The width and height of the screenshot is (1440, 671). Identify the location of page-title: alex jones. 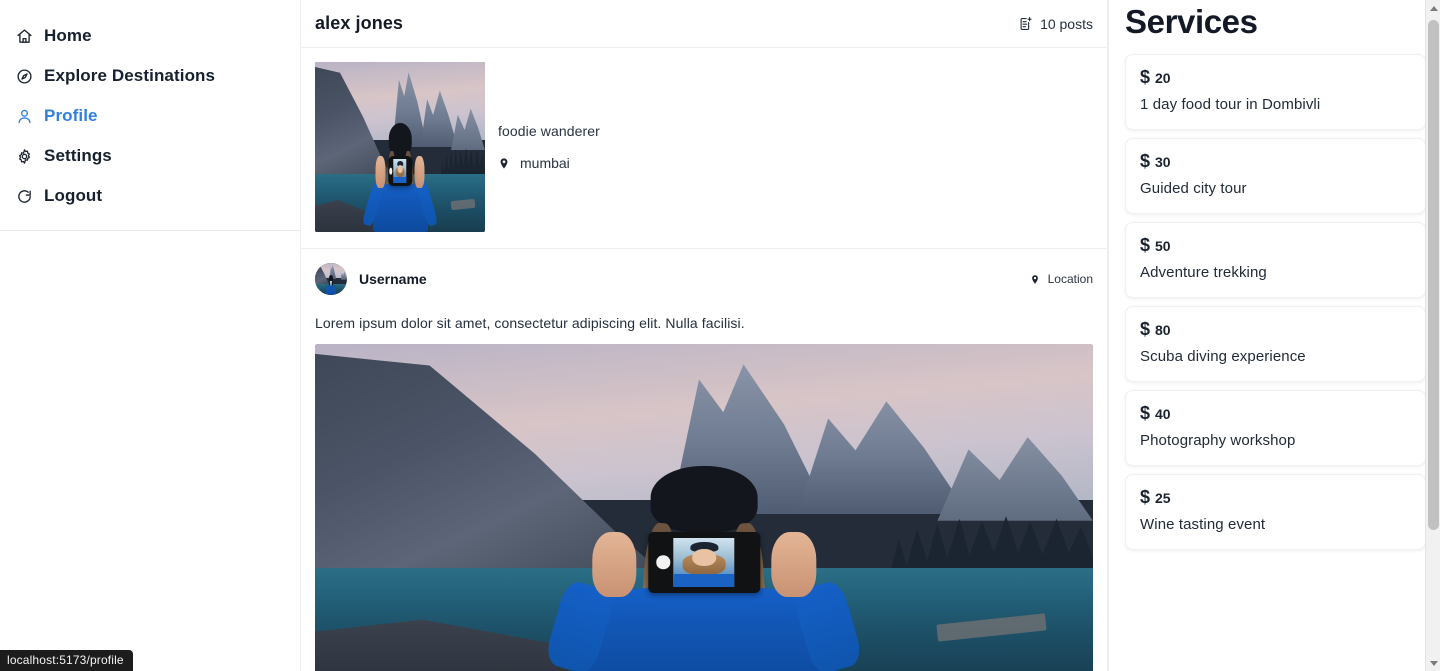
(359, 23).